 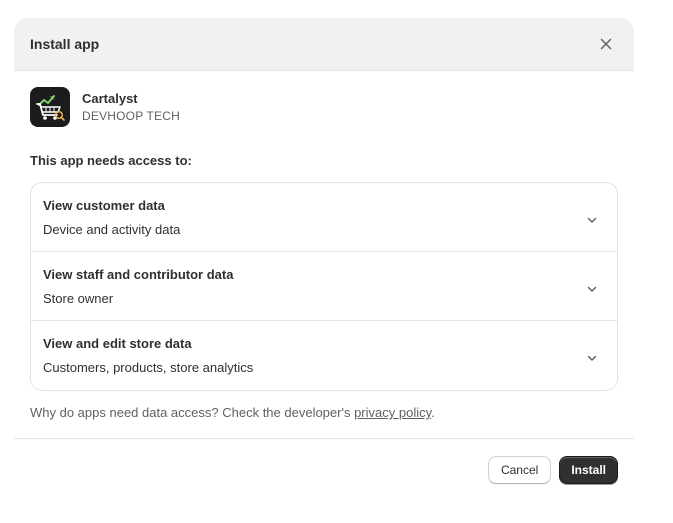 What do you see at coordinates (117, 343) in the screenshot?
I see `access-item-title: View and edit store data` at bounding box center [117, 343].